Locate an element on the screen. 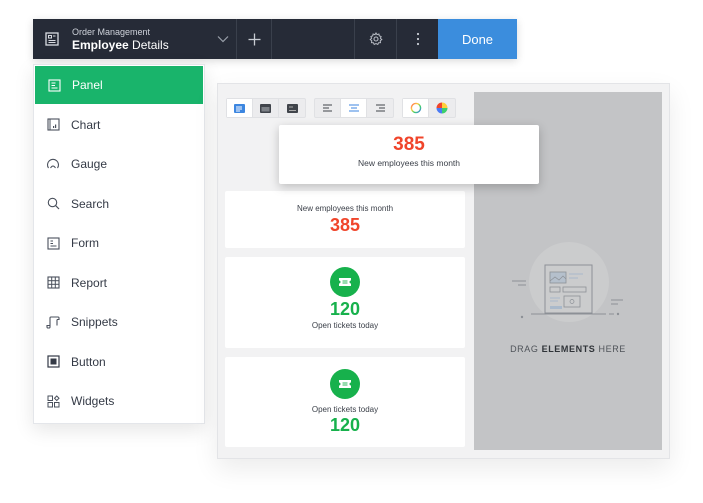 The image size is (703, 503). style-light-icon is located at coordinates (239, 108).